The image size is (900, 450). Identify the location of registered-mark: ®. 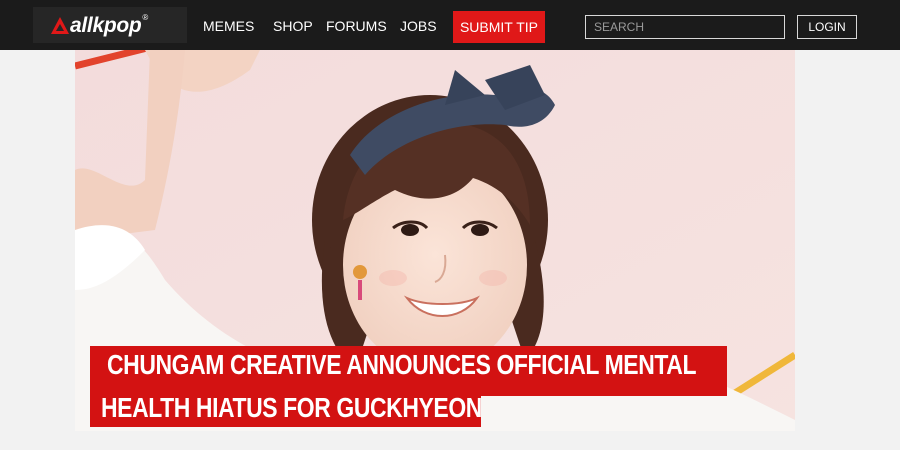
(145, 17).